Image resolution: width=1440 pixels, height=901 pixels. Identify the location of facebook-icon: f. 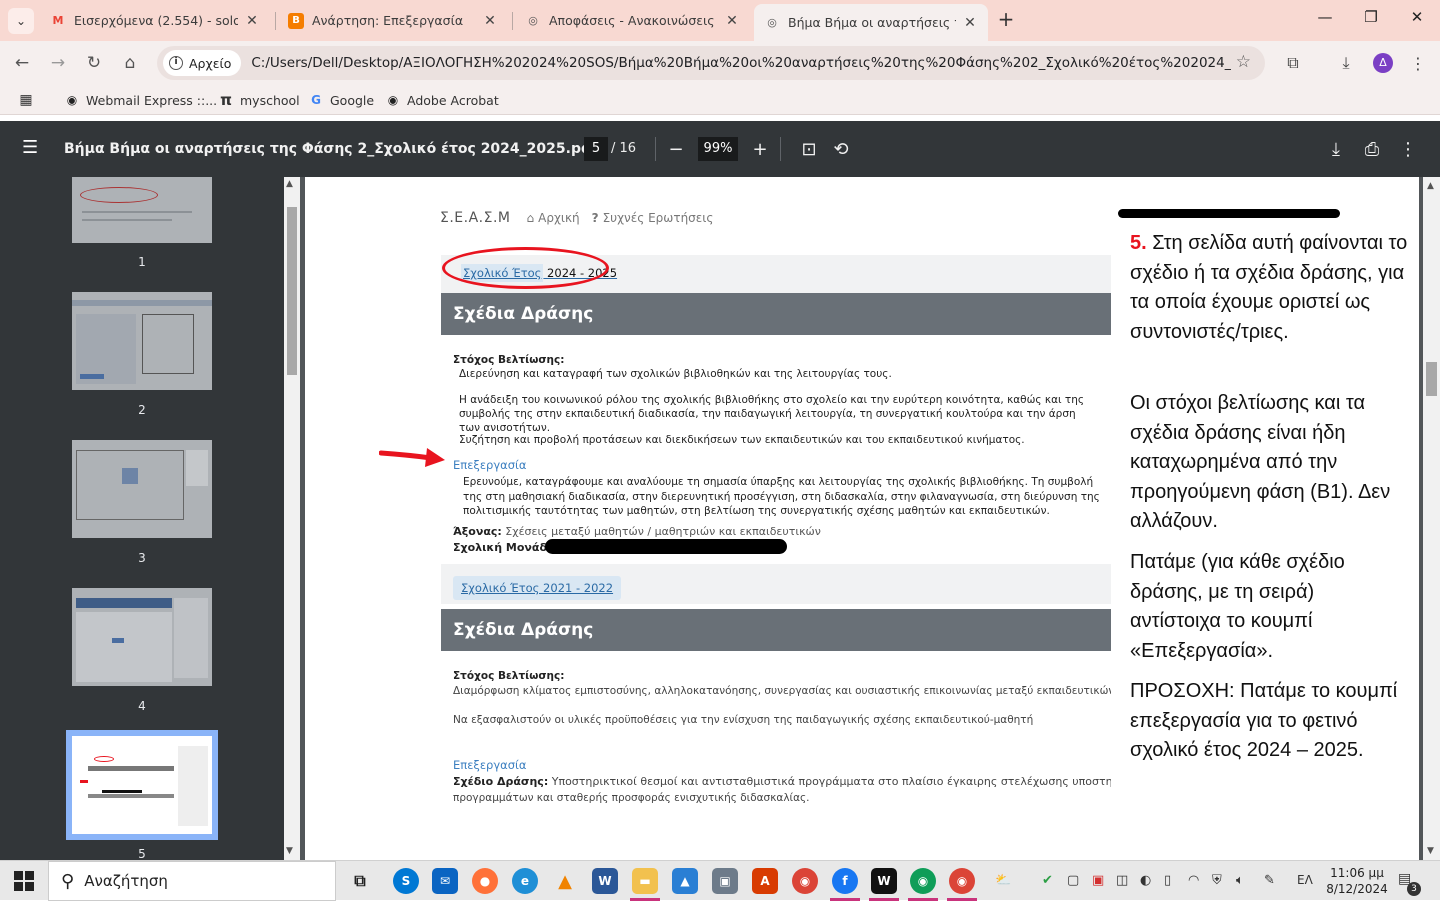
(845, 881).